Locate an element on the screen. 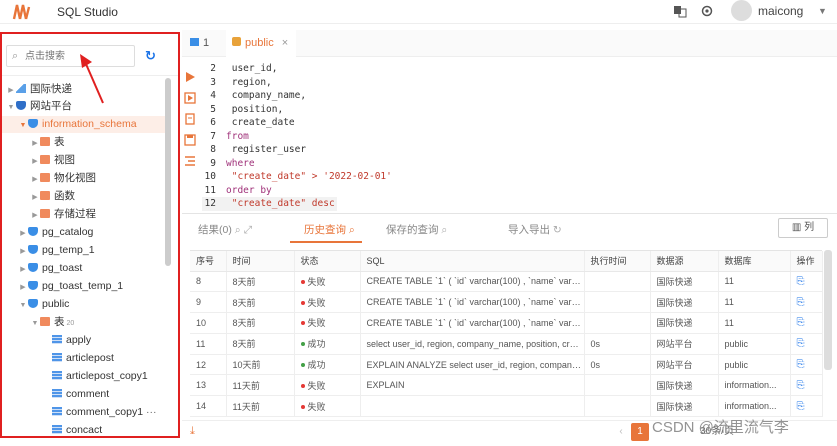 Image resolution: width=837 pixels, height=446 pixels. tree-item-table: articlepost_copy1 is located at coordinates (100, 376).